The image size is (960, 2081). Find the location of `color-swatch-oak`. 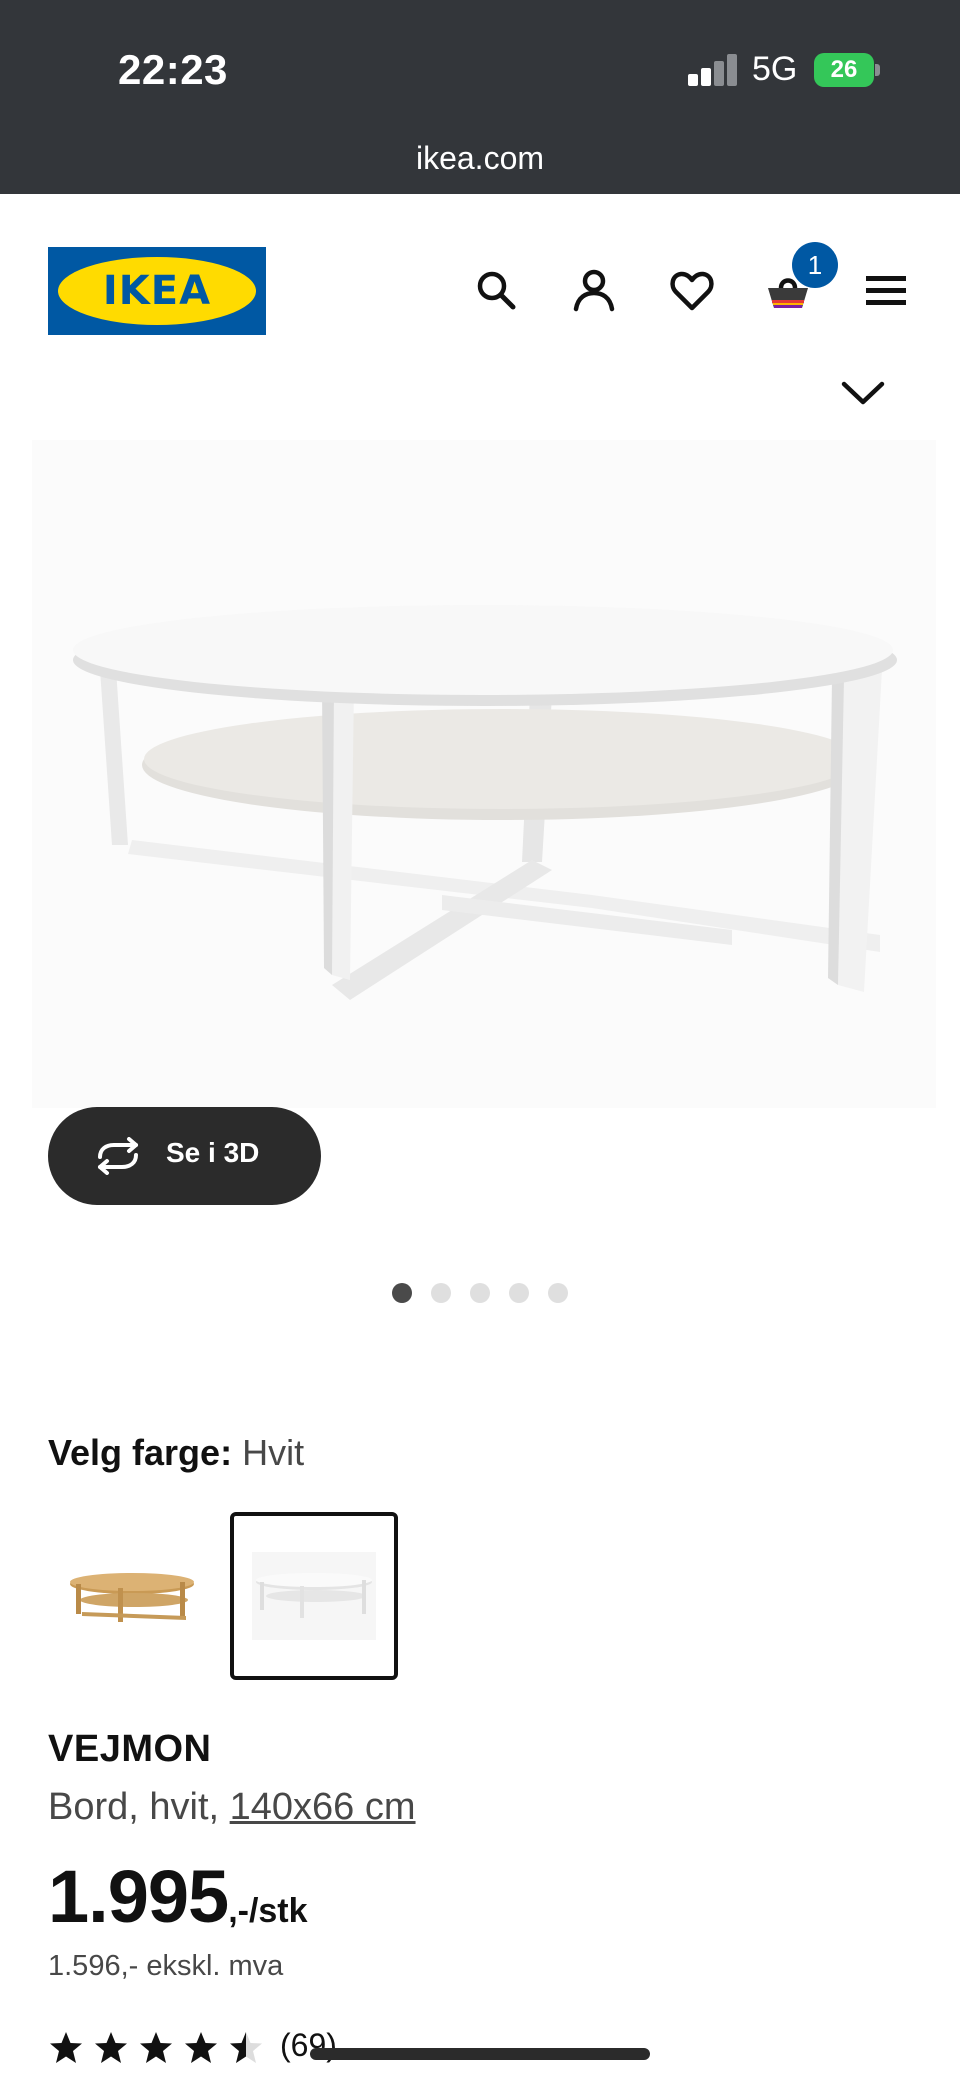

color-swatch-oak is located at coordinates (132, 1596).